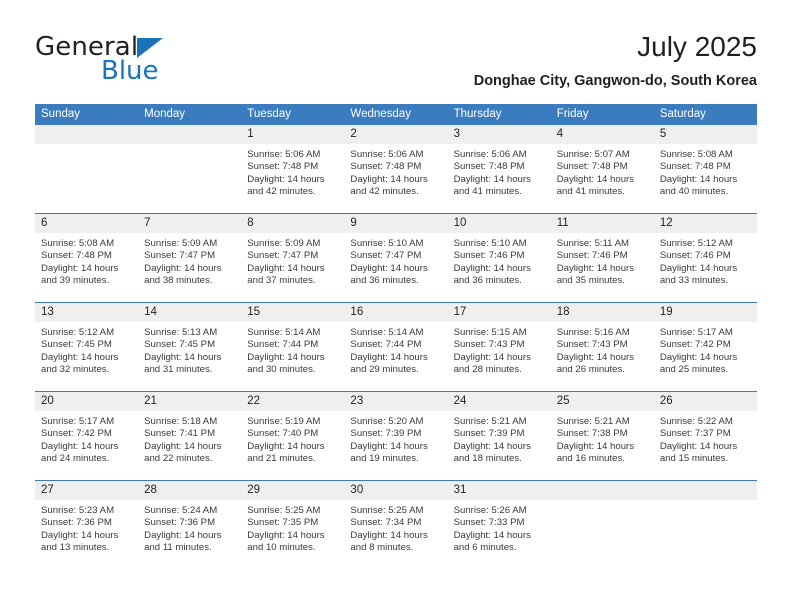  What do you see at coordinates (396, 223) in the screenshot?
I see `day-number: 9` at bounding box center [396, 223].